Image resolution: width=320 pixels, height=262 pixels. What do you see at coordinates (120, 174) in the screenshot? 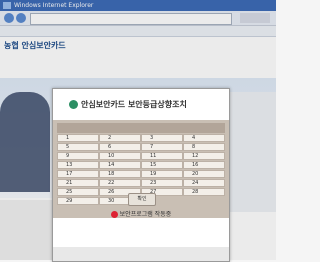
I see `card-cell: 18` at bounding box center [120, 174].